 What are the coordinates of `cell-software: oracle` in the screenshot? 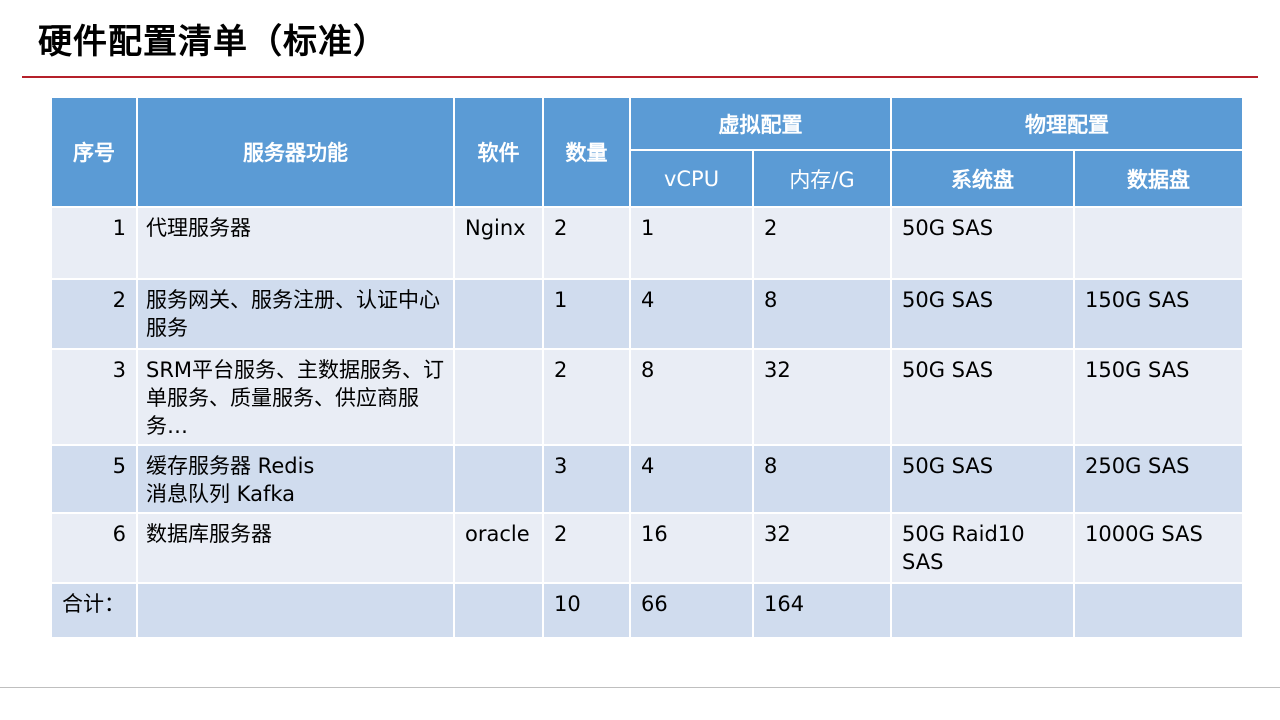 It's located at (498, 548).